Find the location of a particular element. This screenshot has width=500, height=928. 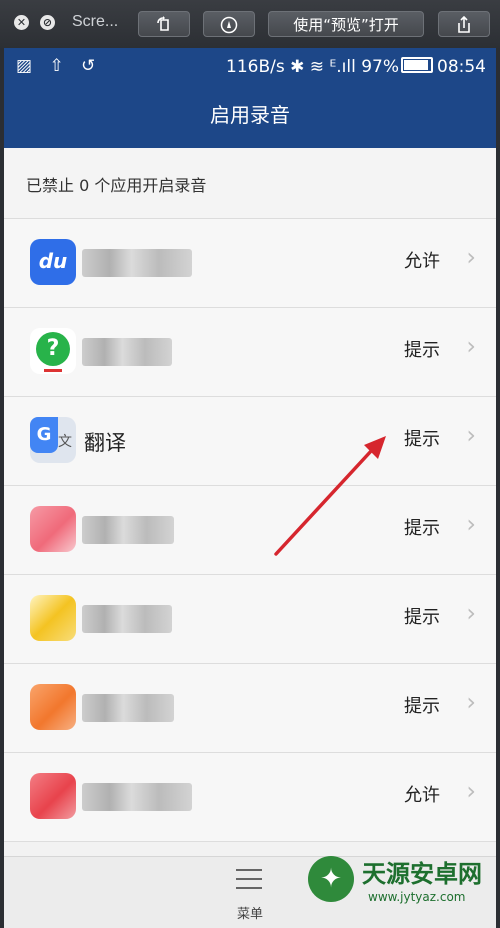

menu-label: 菜单 is located at coordinates (250, 914).